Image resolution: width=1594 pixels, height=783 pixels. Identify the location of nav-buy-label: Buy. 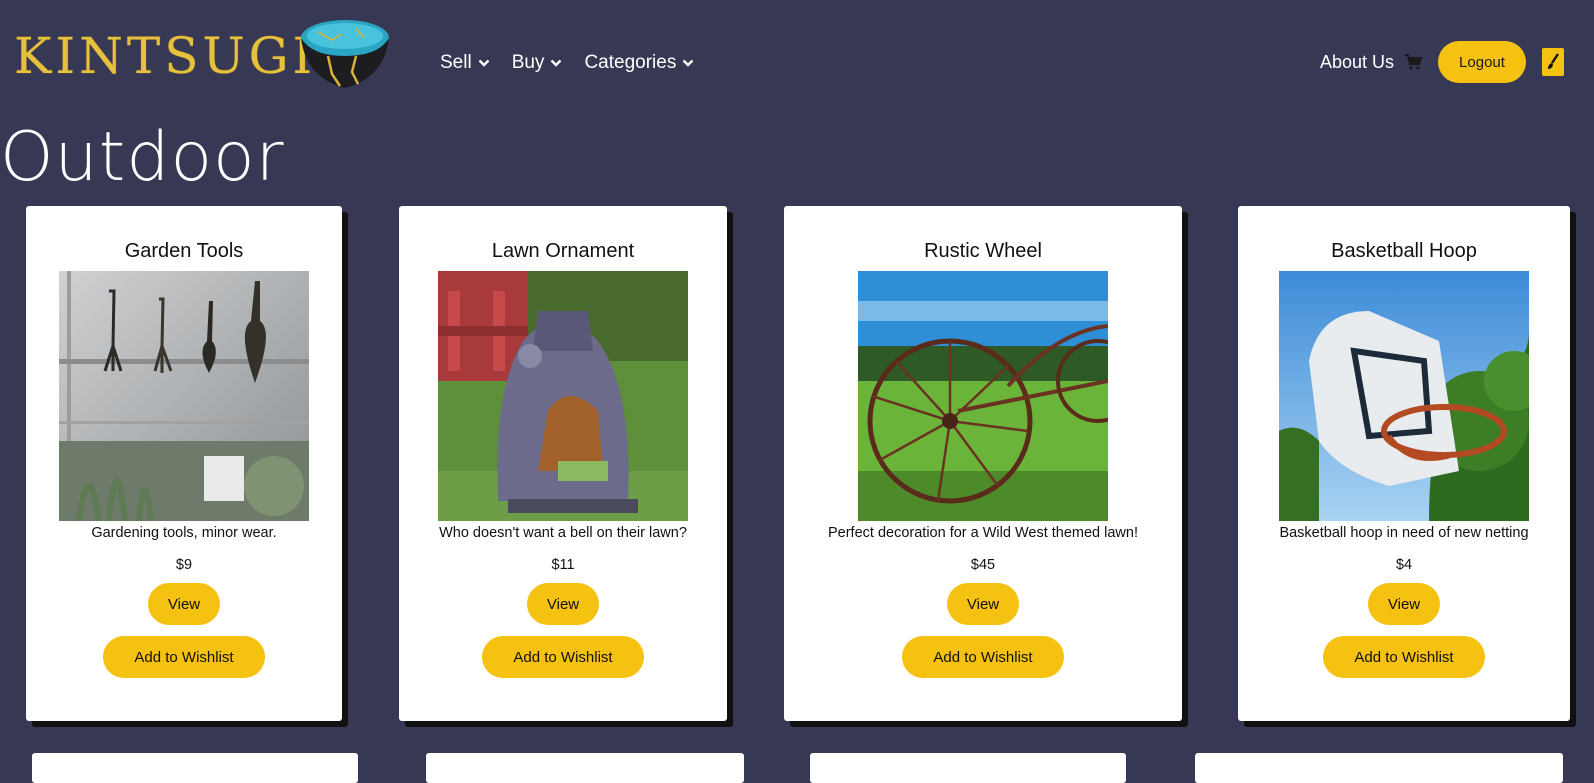
(528, 62).